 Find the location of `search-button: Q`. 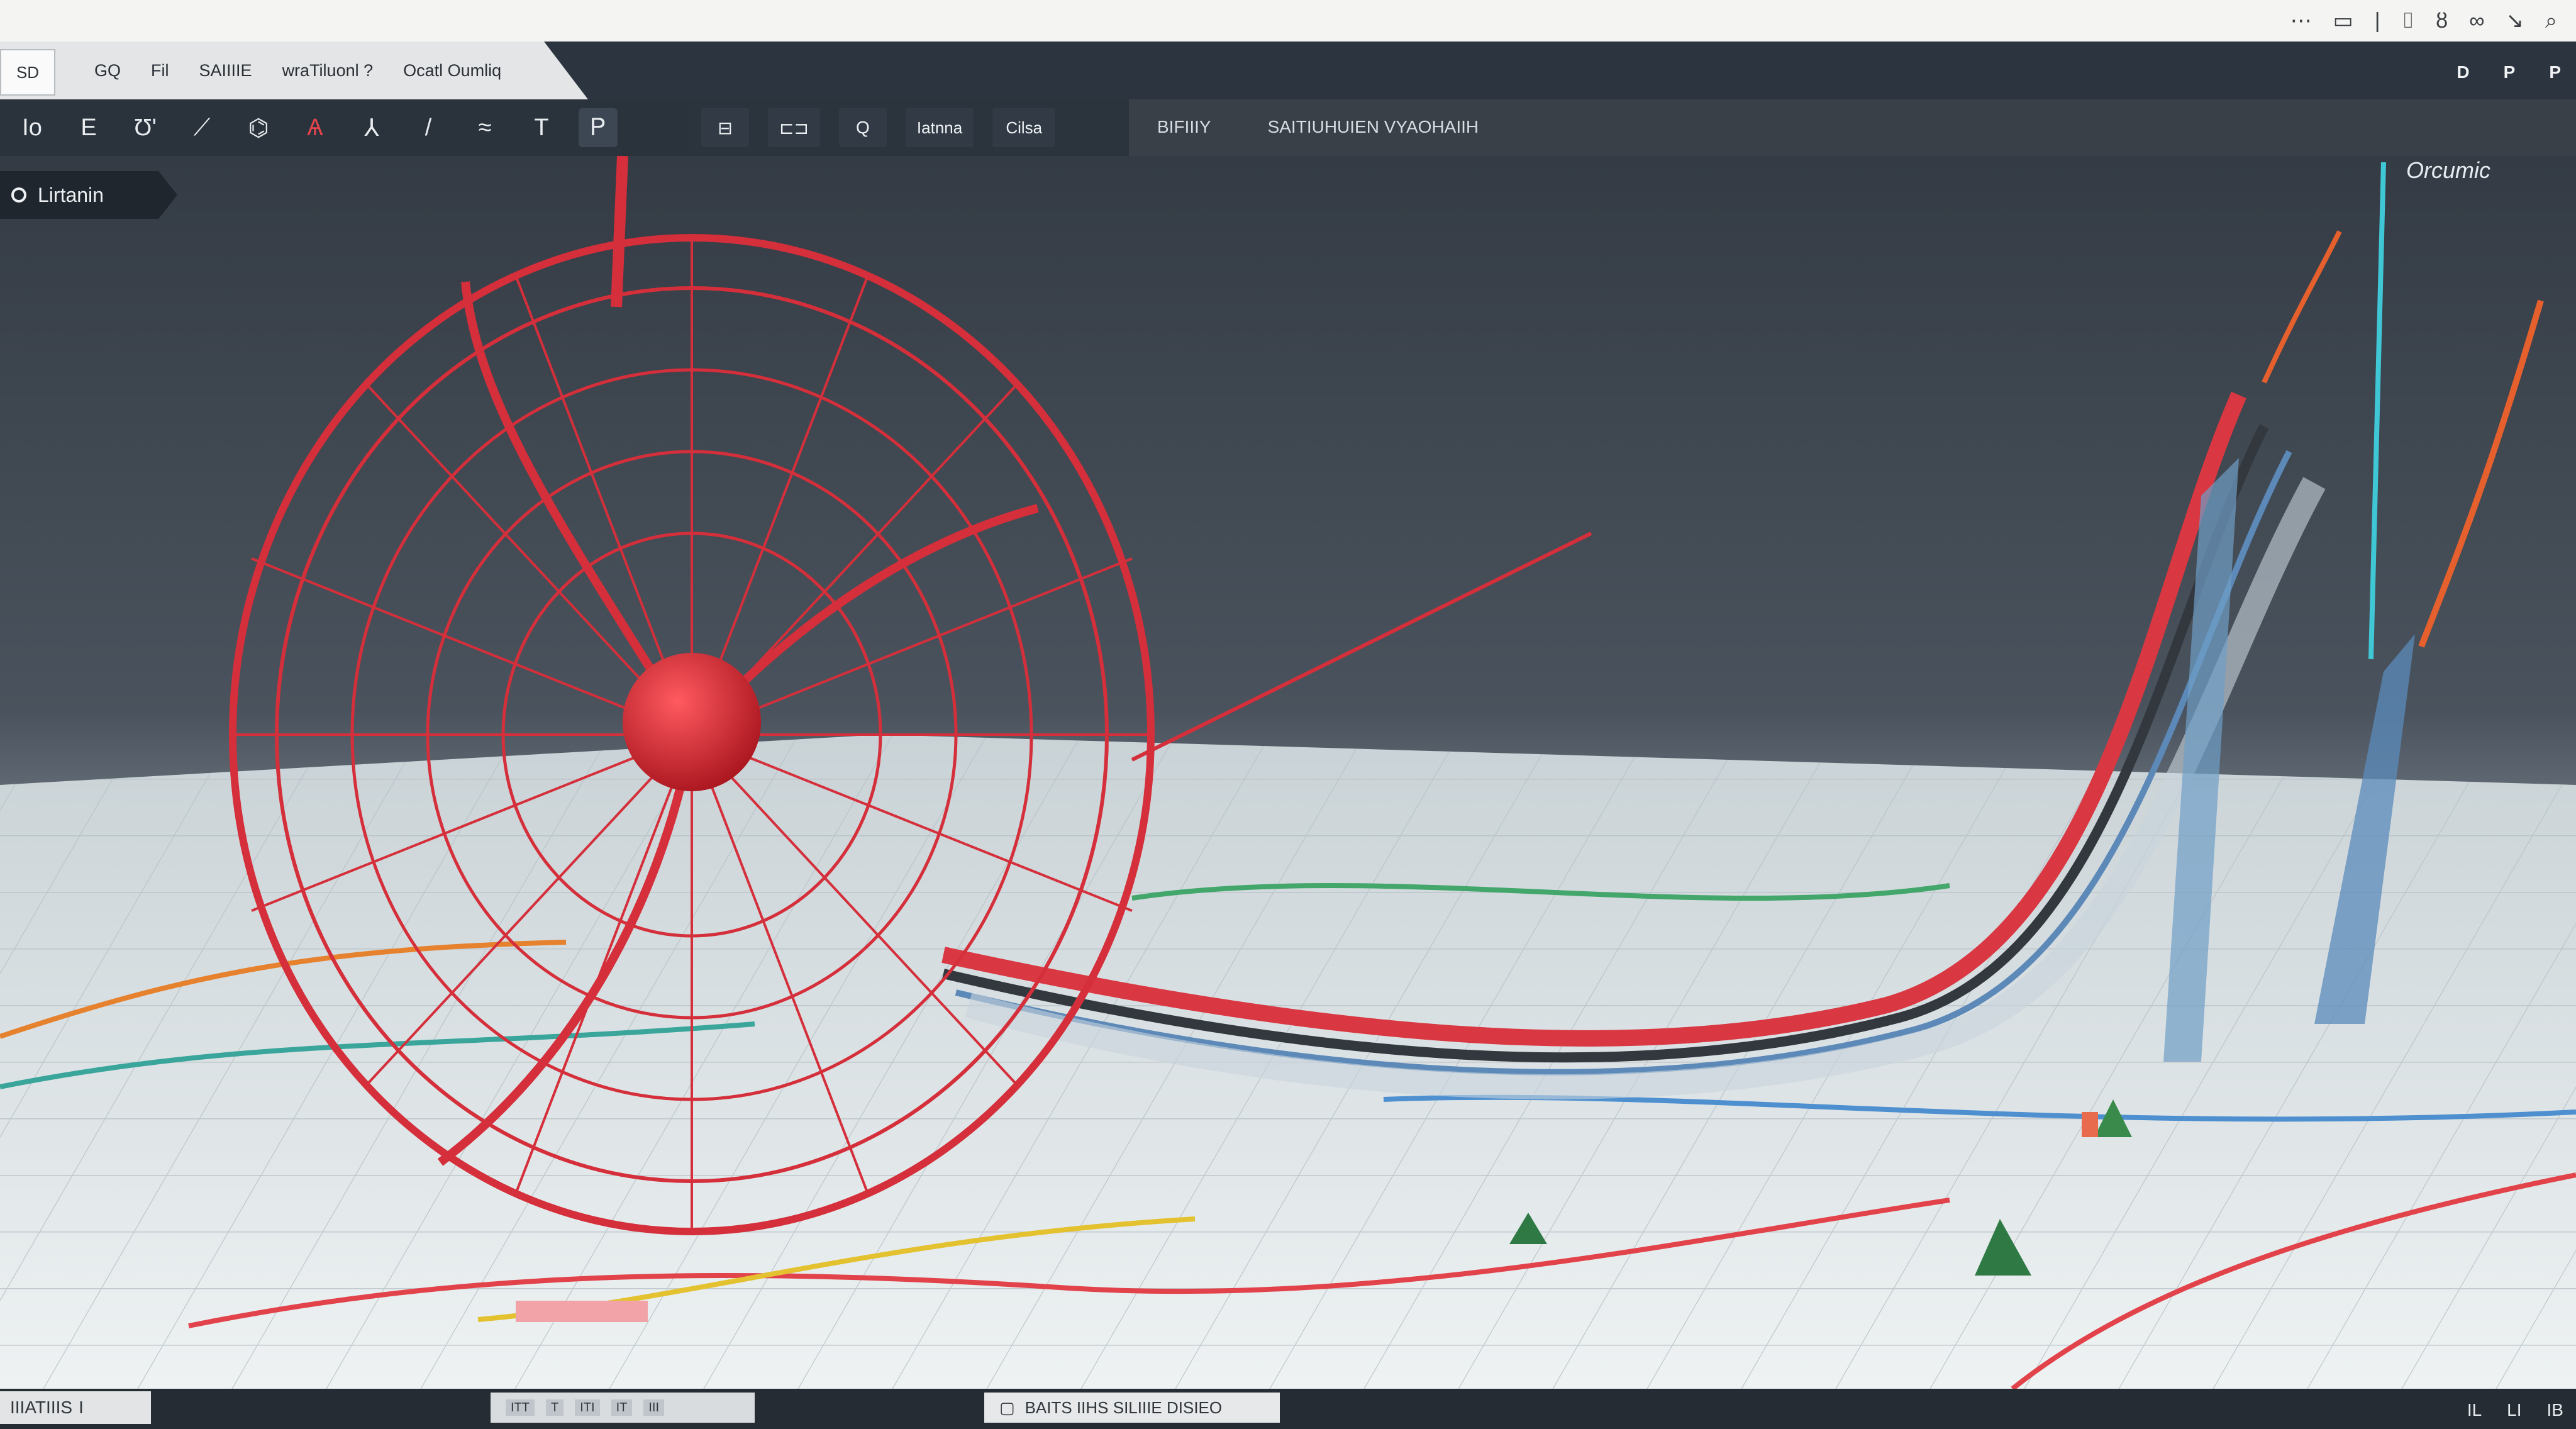

search-button: Q is located at coordinates (862, 127).